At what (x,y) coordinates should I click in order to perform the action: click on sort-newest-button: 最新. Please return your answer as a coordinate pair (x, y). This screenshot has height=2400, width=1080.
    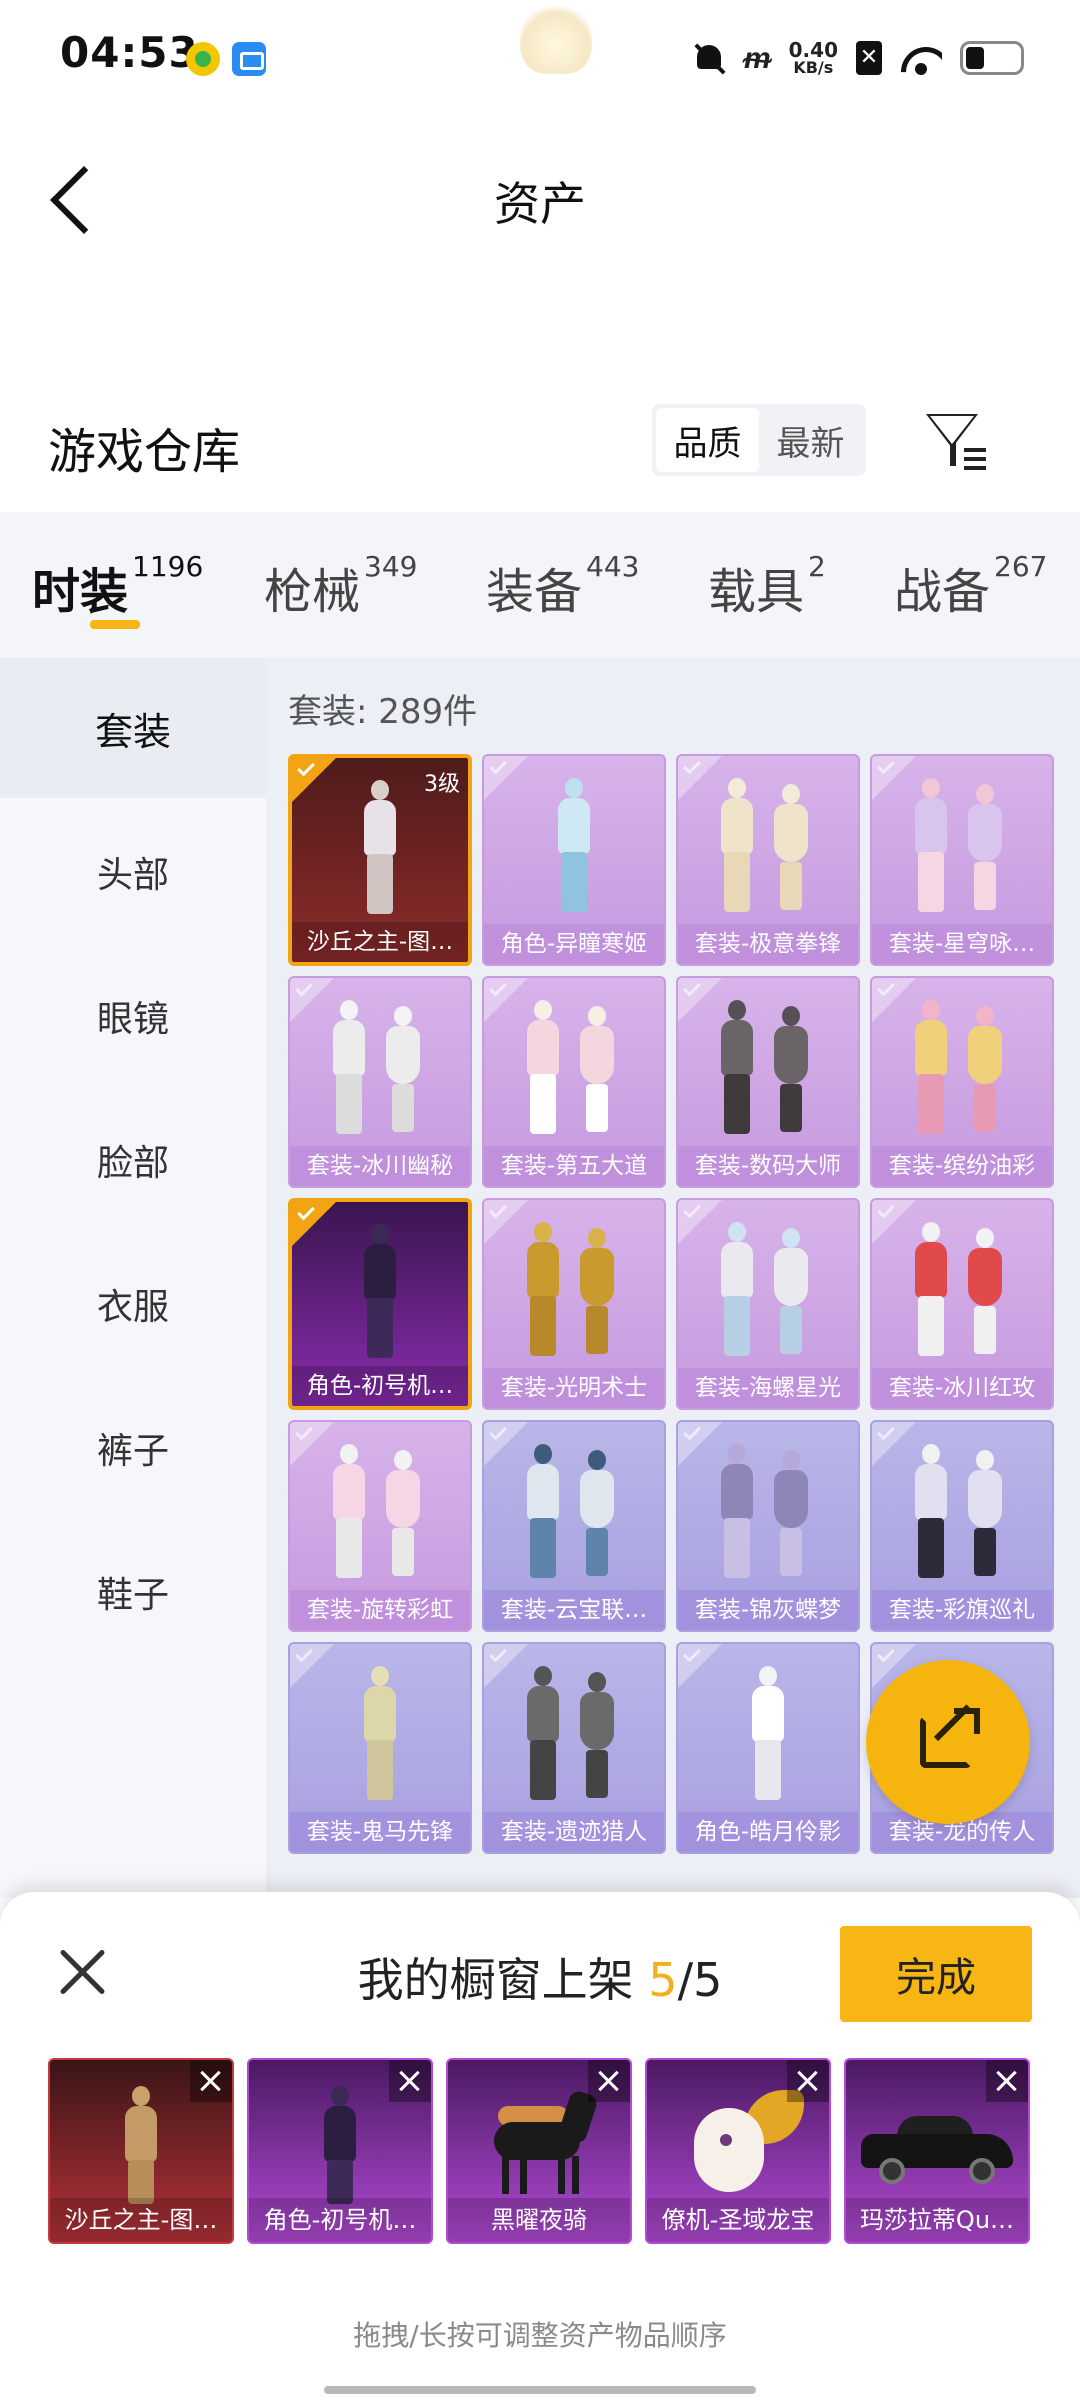
    Looking at the image, I should click on (810, 440).